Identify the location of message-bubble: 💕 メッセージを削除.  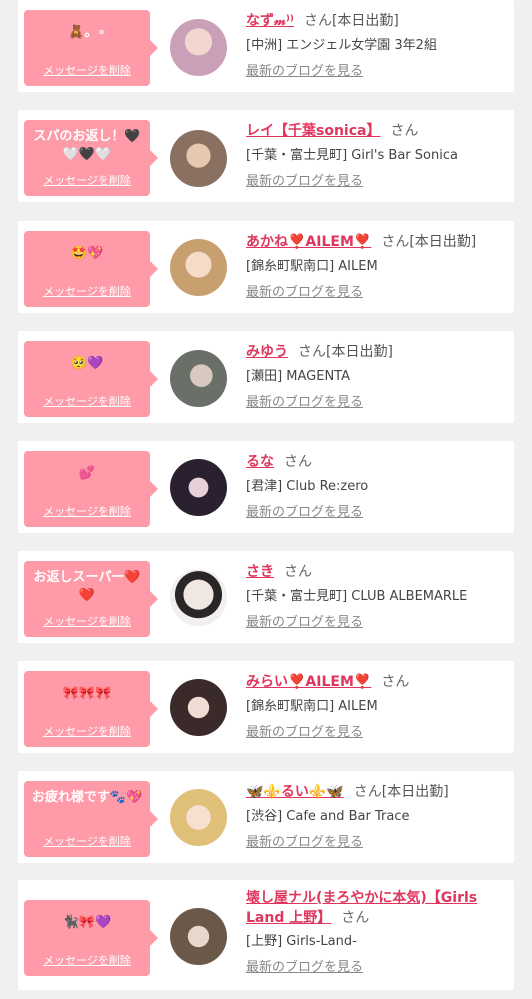
(91, 489).